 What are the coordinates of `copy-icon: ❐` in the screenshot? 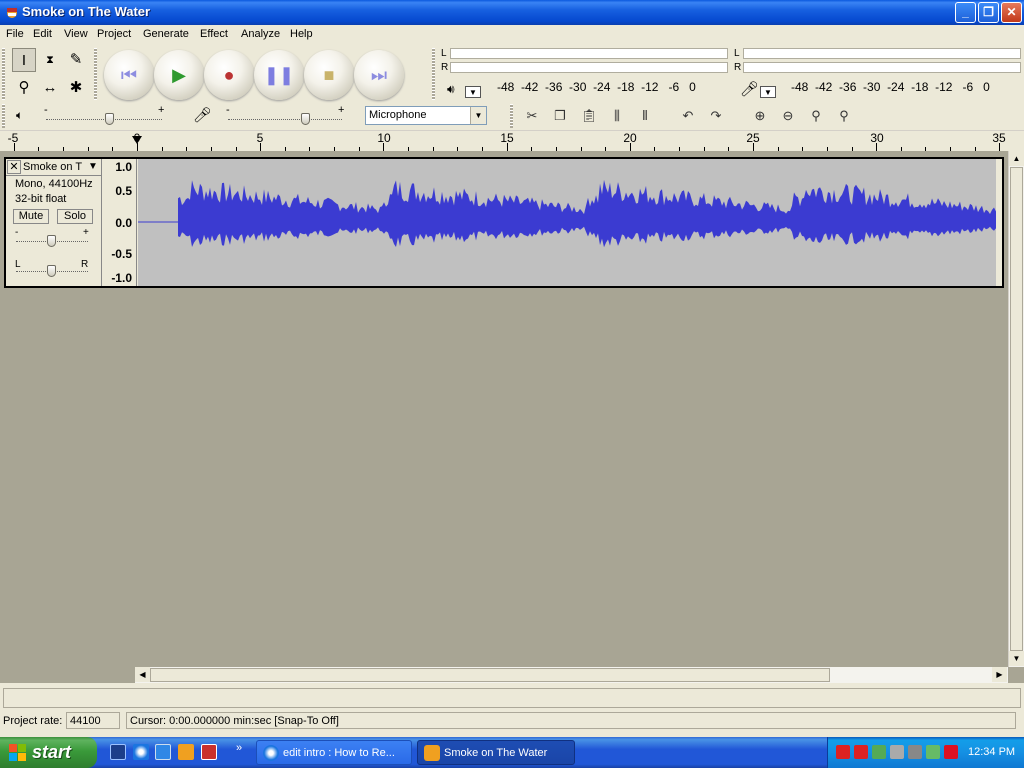 It's located at (560, 116).